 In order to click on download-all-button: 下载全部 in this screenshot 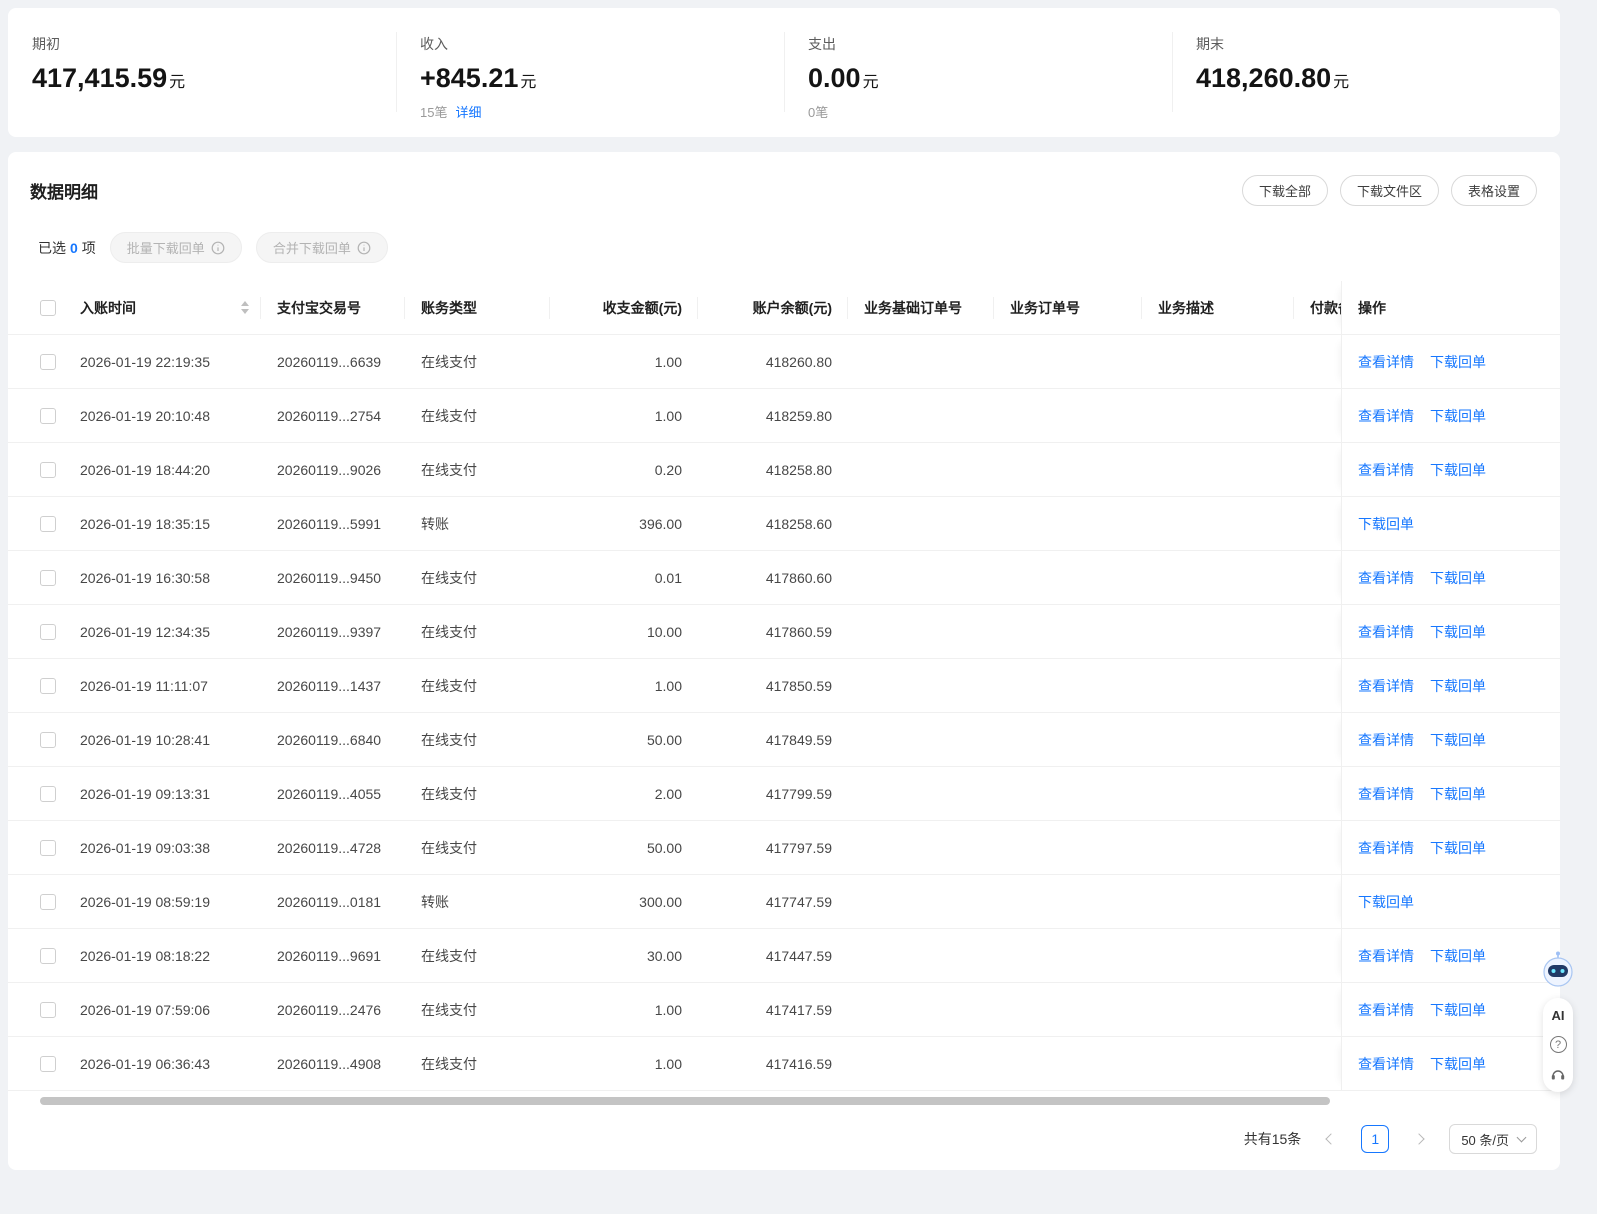, I will do `click(1284, 190)`.